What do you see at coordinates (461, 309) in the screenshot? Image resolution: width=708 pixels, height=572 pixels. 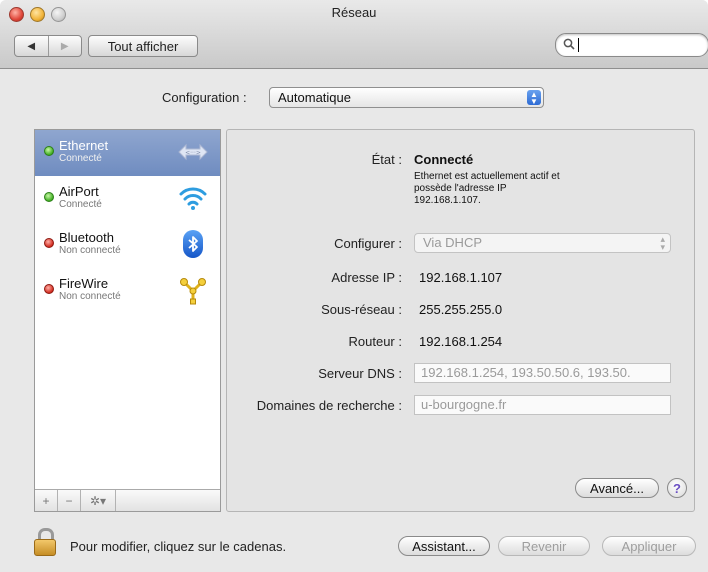 I see `subnet-value: 255.255.255.0` at bounding box center [461, 309].